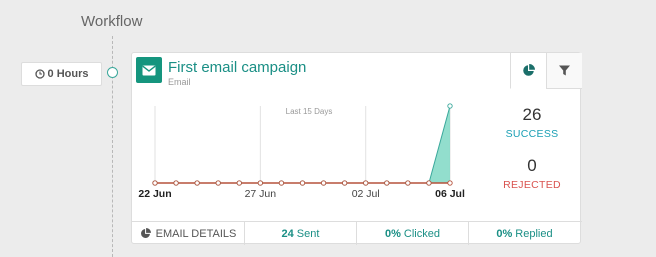 The height and width of the screenshot is (257, 656). Describe the element at coordinates (532, 185) in the screenshot. I see `rejected-label: REJECTED` at that location.